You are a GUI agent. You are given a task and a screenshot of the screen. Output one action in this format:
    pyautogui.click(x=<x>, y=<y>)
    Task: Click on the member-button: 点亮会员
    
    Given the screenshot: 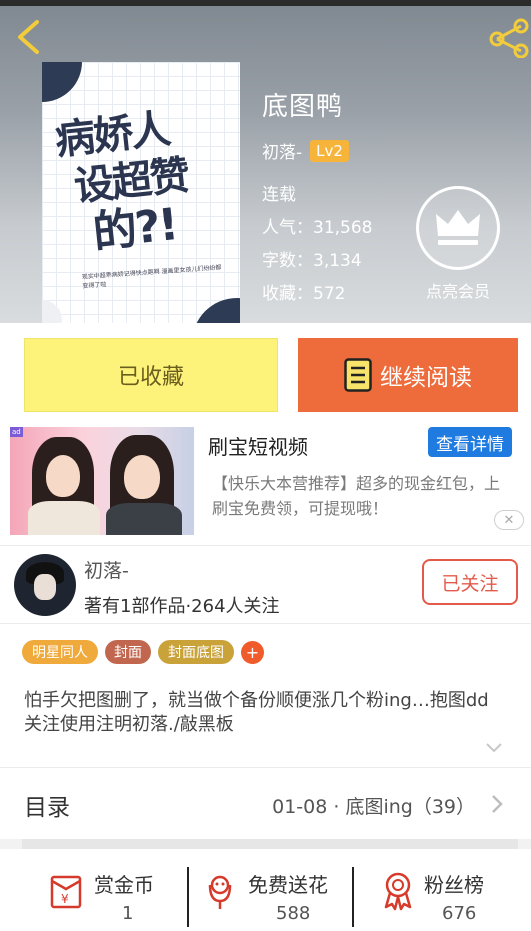 What is the action you would take?
    pyautogui.click(x=458, y=244)
    